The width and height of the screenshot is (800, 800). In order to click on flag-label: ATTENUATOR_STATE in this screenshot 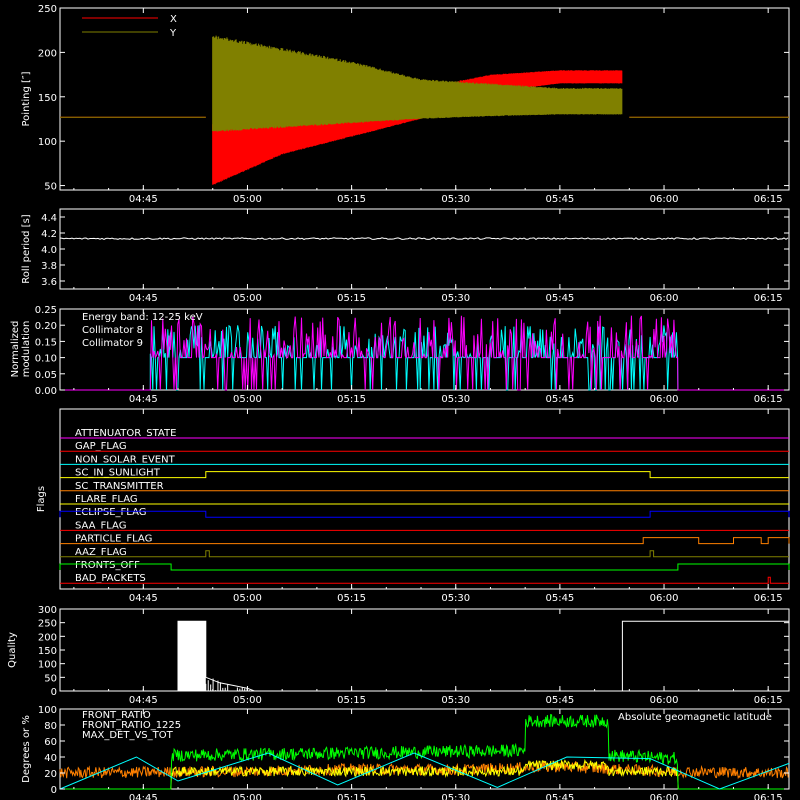, I will do `click(125, 433)`.